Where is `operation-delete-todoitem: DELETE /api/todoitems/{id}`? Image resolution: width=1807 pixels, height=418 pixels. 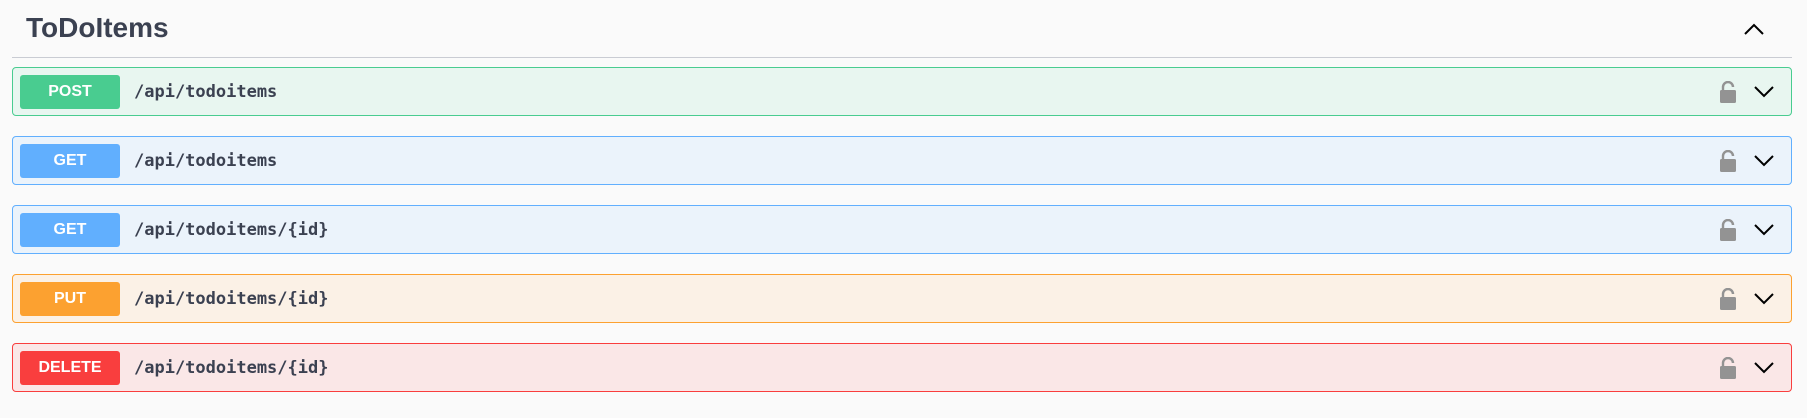 operation-delete-todoitem: DELETE /api/todoitems/{id} is located at coordinates (902, 367).